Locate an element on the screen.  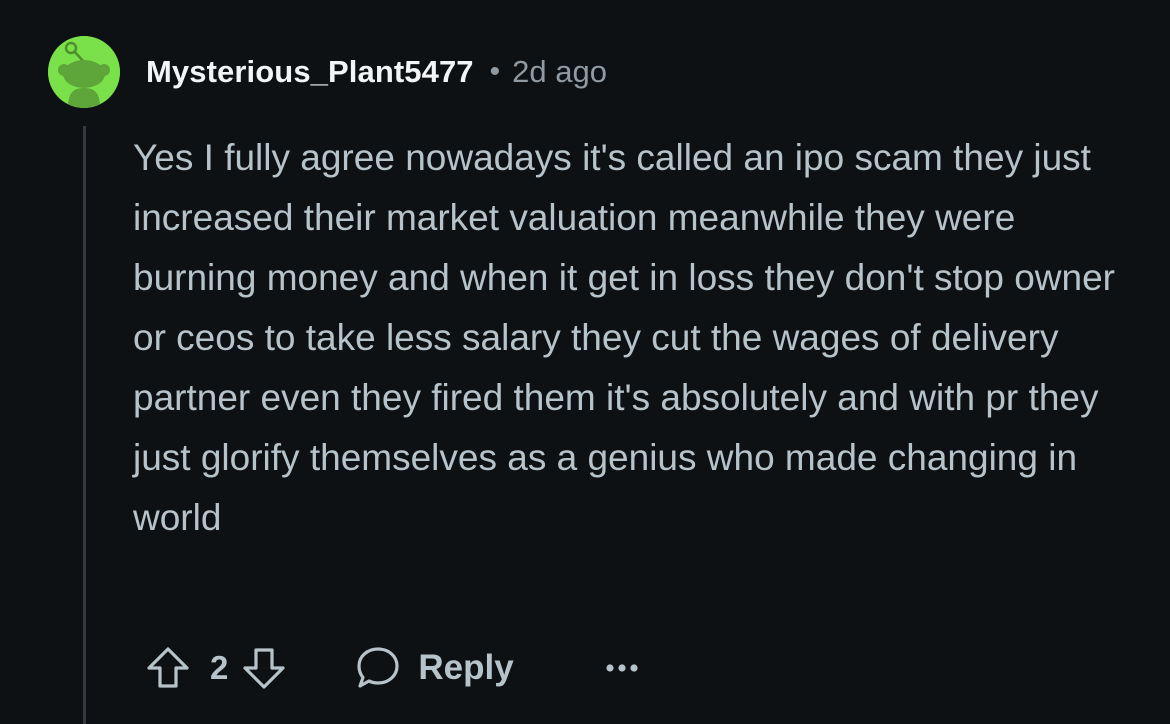
downvote-button is located at coordinates (264, 668).